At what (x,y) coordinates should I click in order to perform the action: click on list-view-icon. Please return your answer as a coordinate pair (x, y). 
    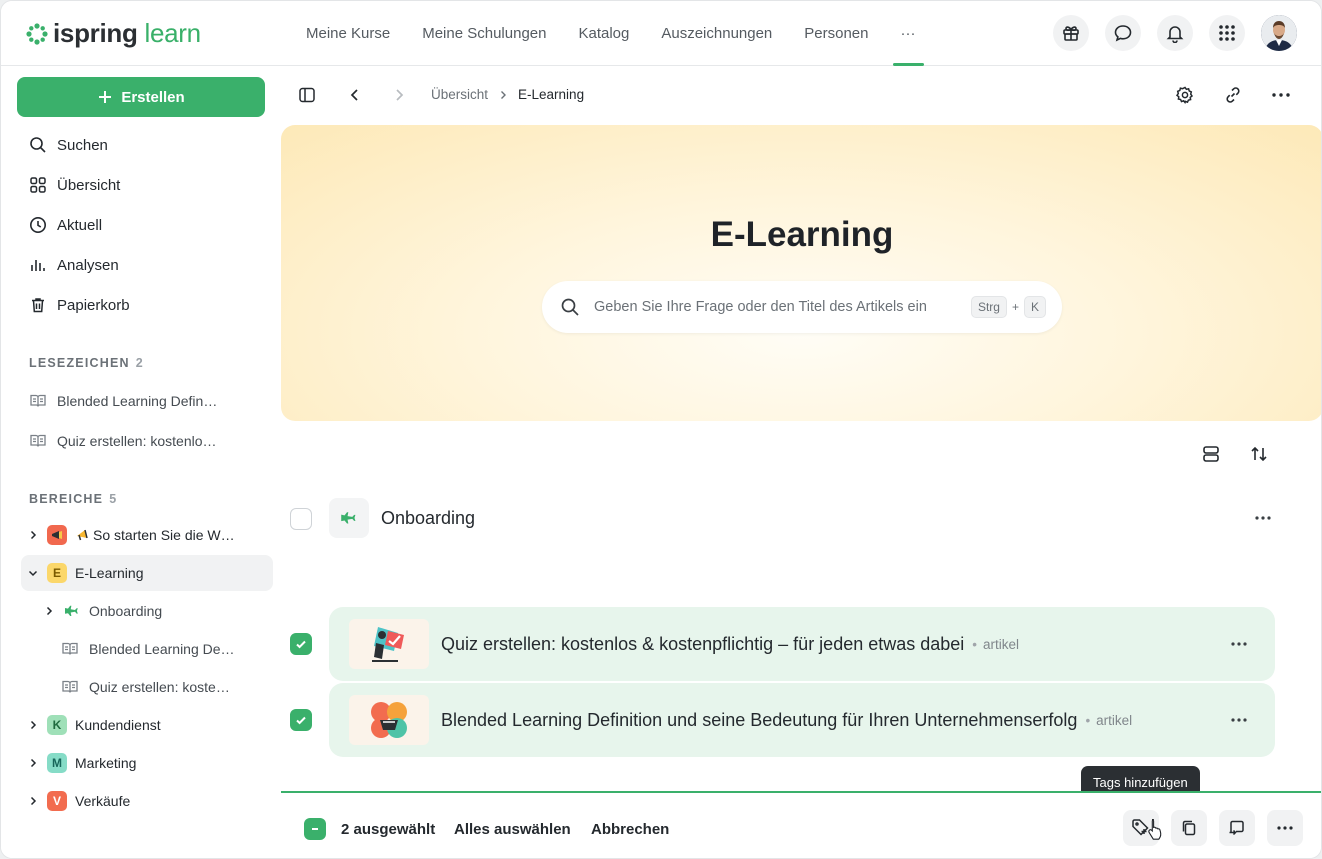
    Looking at the image, I should click on (1211, 454).